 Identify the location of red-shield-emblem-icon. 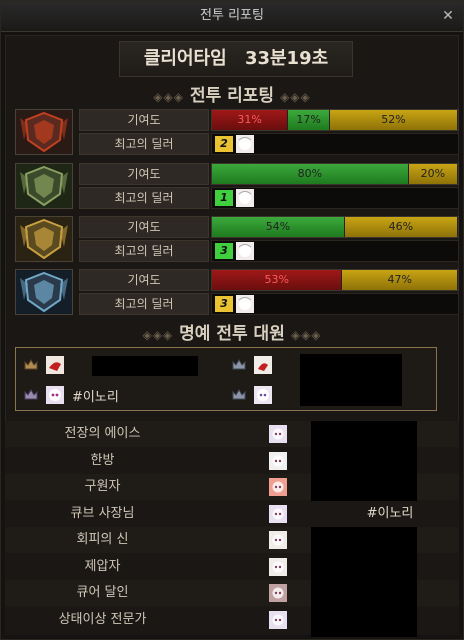
(44, 132).